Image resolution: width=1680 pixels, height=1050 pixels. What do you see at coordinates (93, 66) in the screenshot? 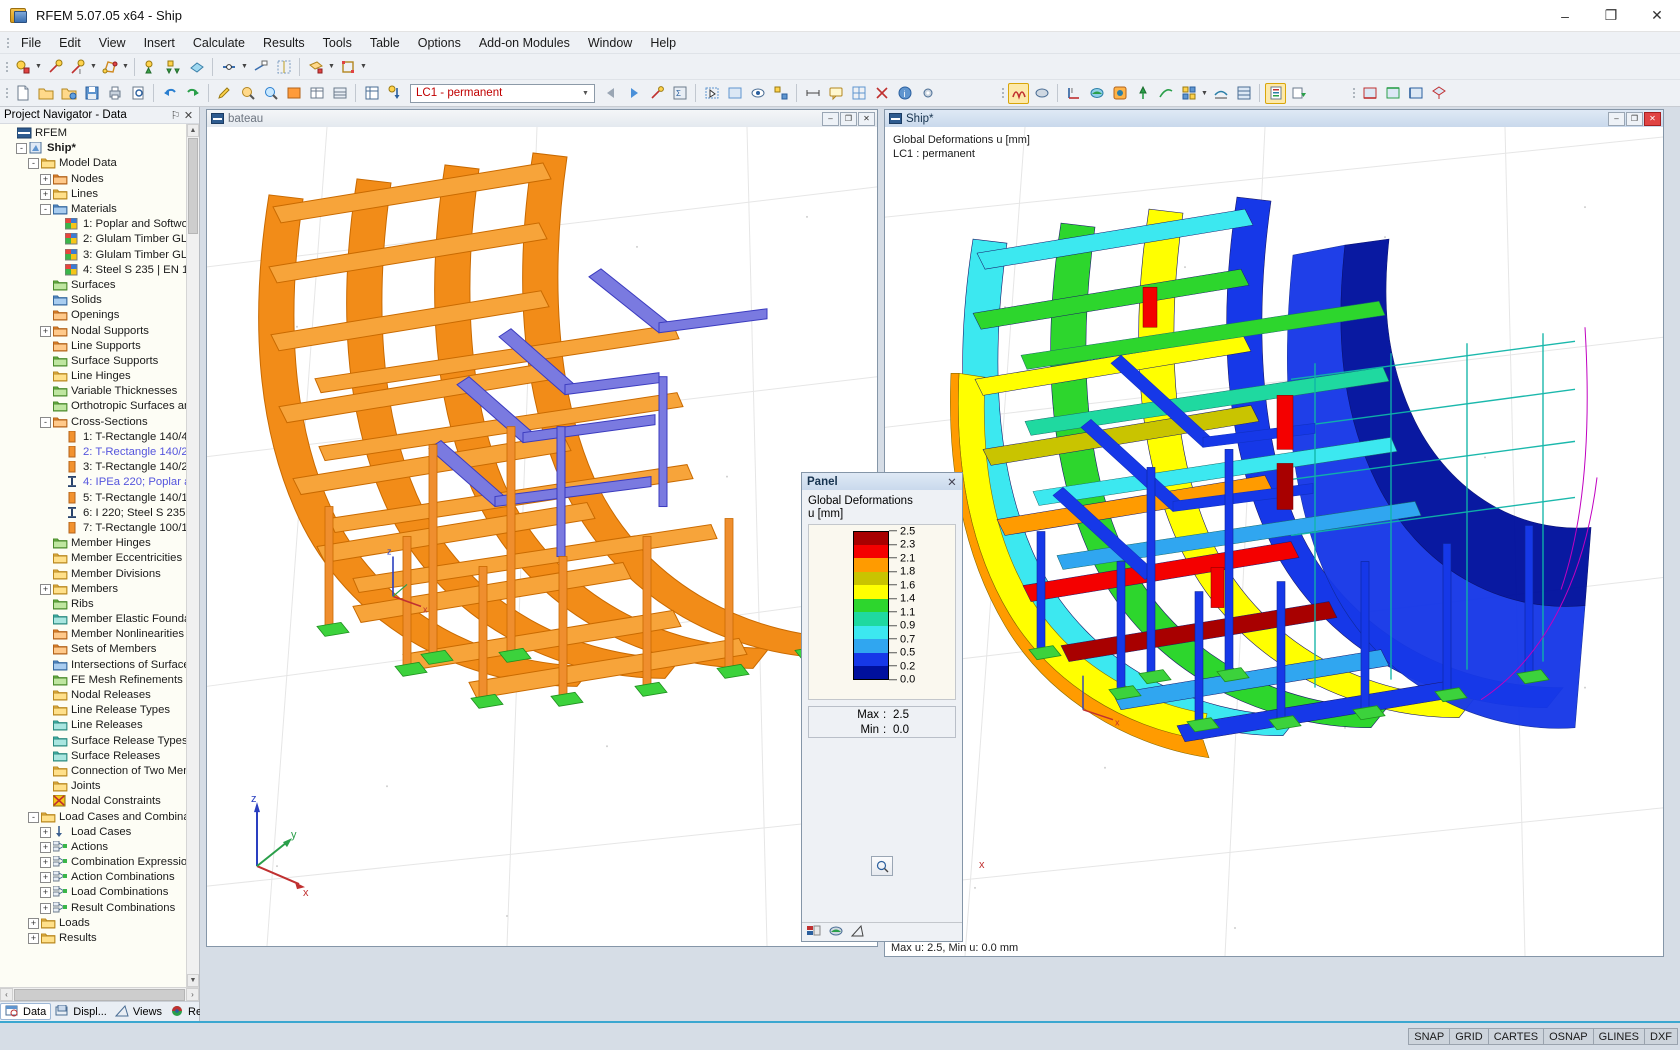
I see `new-member-dropdown-icon: ▼` at bounding box center [93, 66].